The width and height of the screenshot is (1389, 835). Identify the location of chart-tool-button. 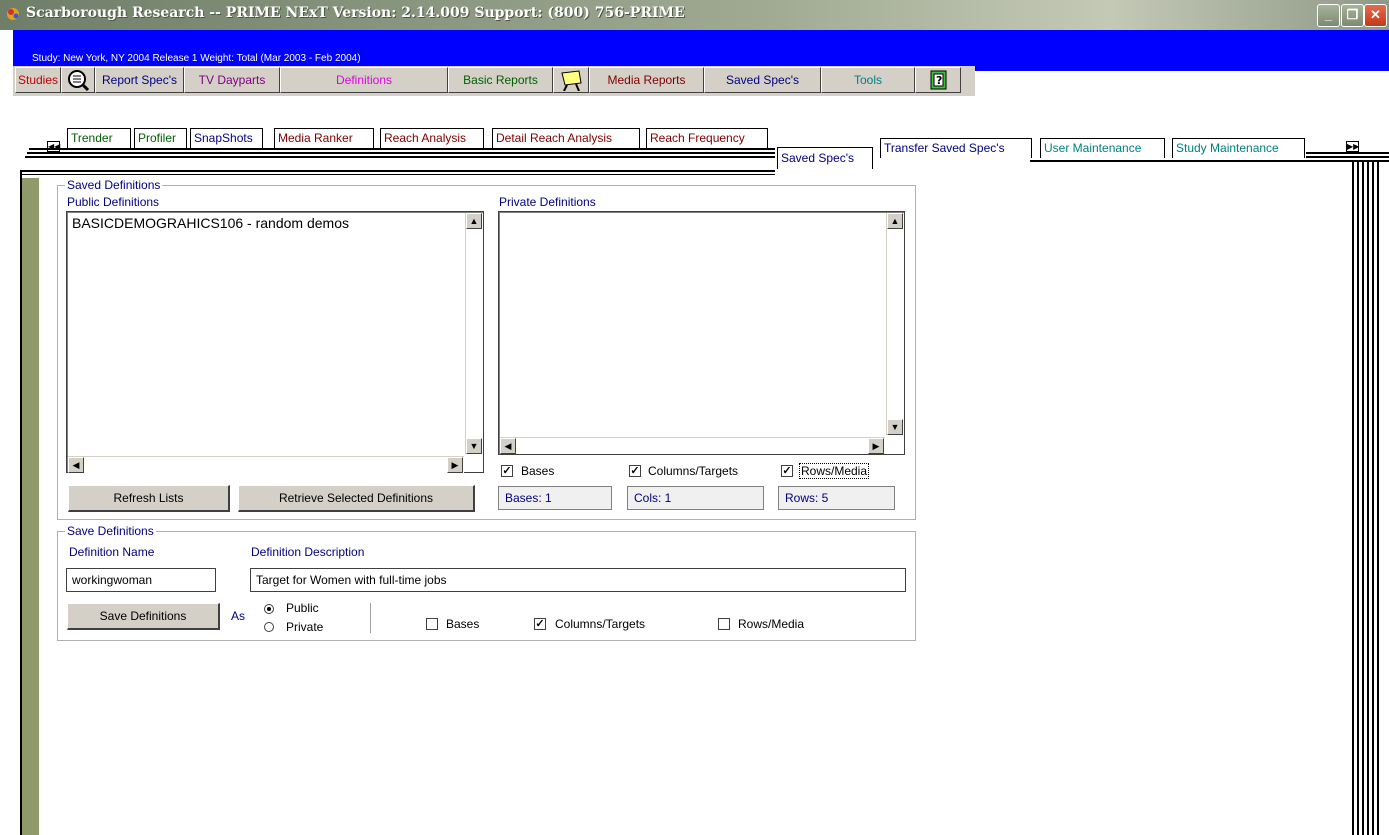
(571, 80).